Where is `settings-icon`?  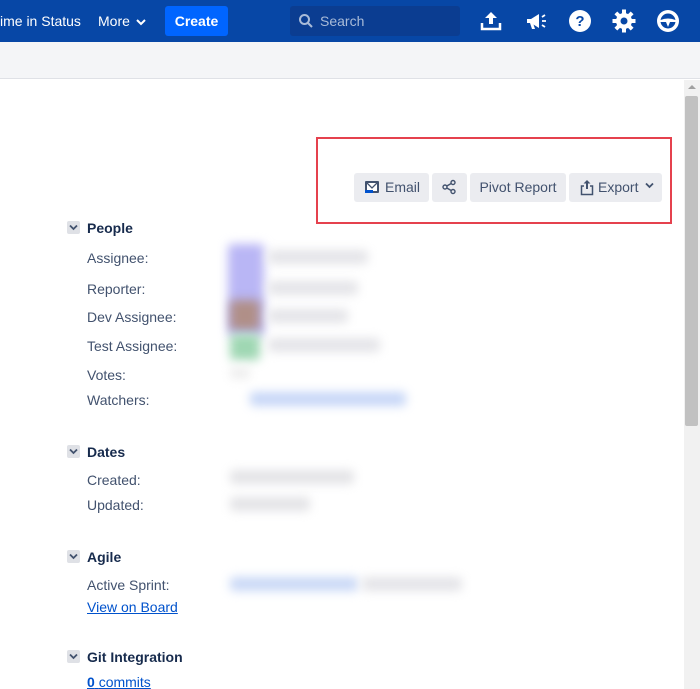 settings-icon is located at coordinates (624, 21).